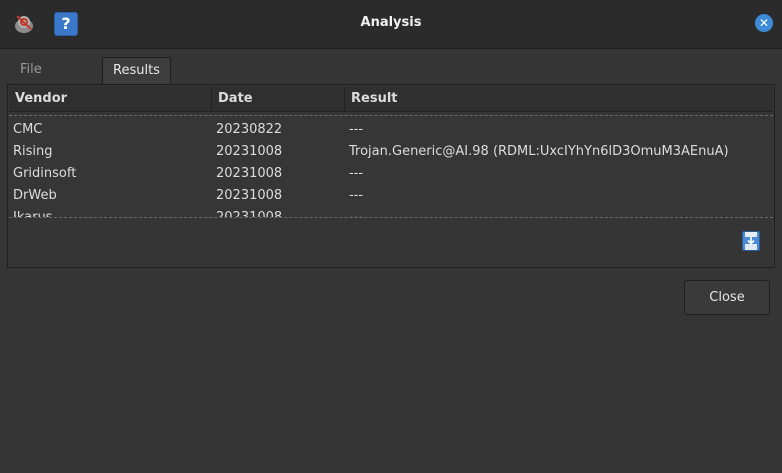 The height and width of the screenshot is (473, 782). What do you see at coordinates (136, 70) in the screenshot?
I see `tab-results: Results` at bounding box center [136, 70].